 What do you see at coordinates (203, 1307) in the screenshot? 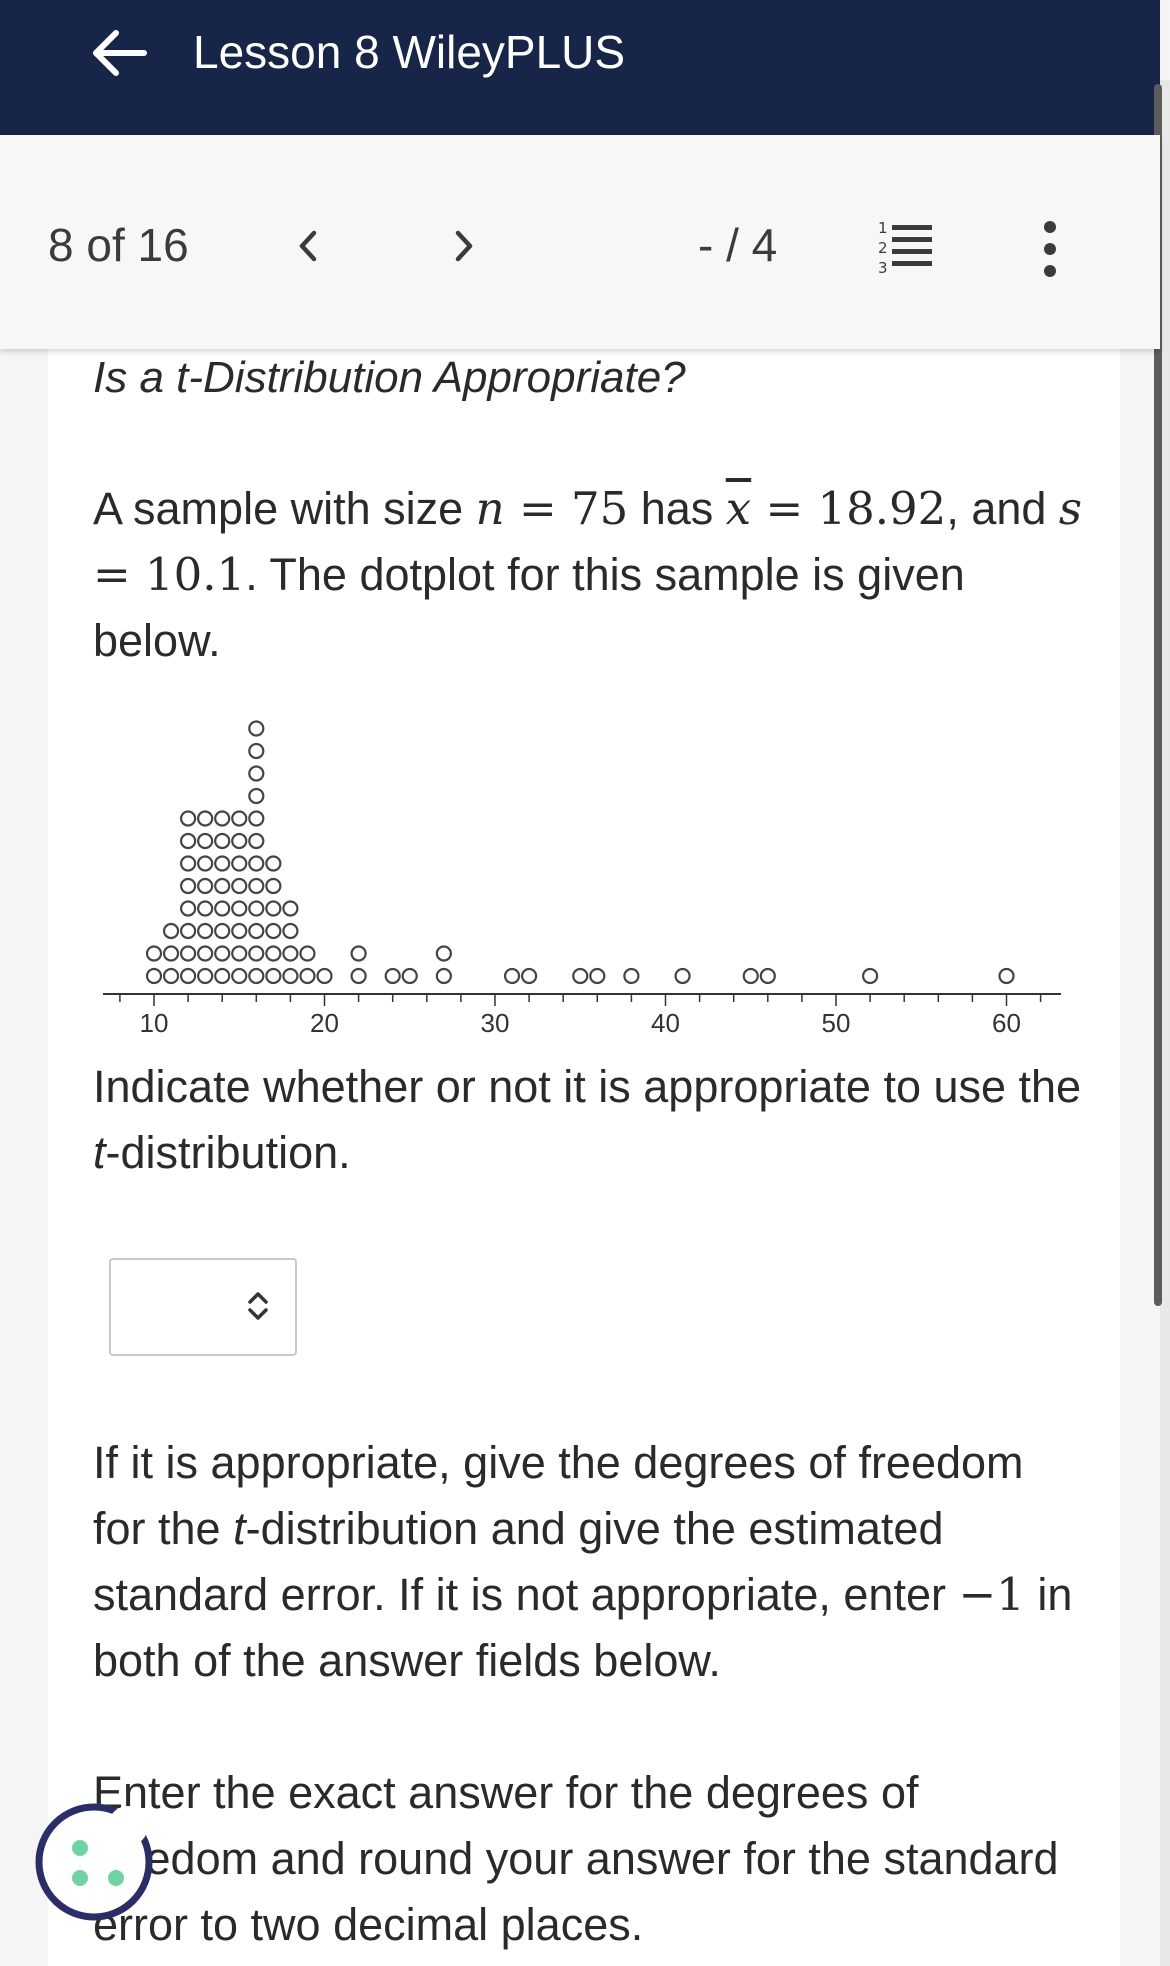
I see `appropriate-select` at bounding box center [203, 1307].